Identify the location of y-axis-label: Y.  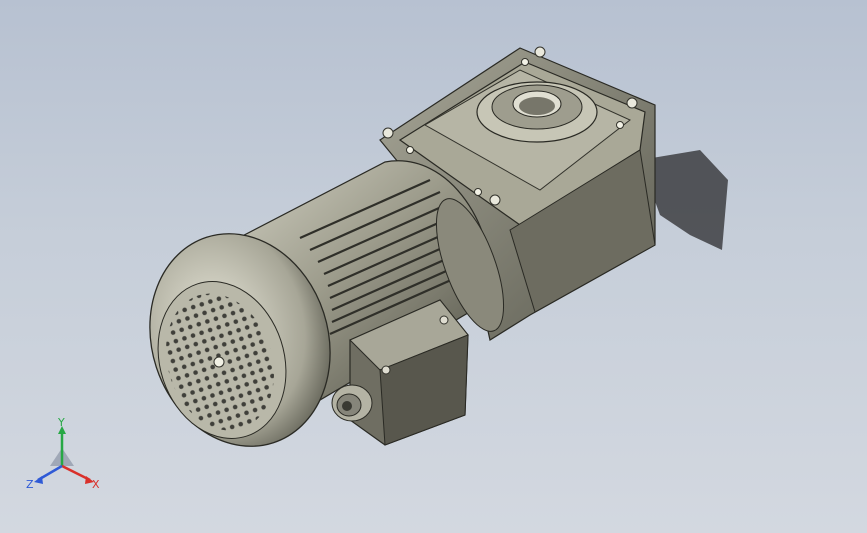
(61, 423).